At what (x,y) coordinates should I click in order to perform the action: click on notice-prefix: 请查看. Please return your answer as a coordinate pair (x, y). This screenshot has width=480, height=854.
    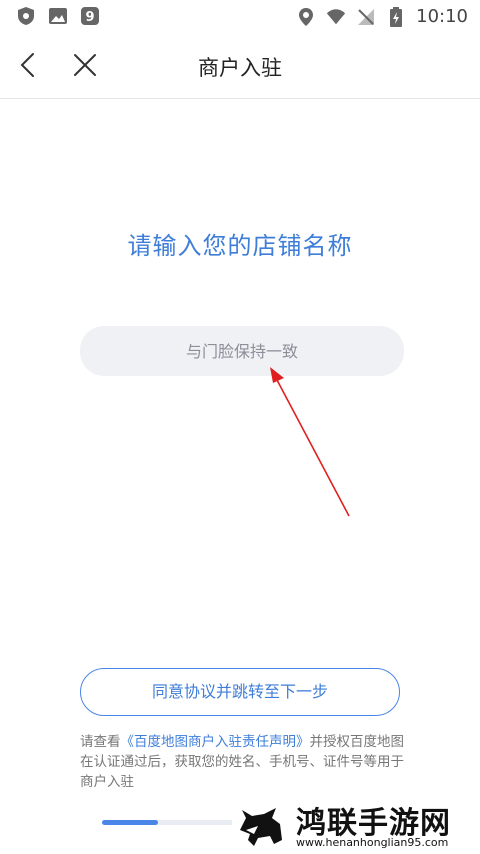
    Looking at the image, I should click on (100, 742).